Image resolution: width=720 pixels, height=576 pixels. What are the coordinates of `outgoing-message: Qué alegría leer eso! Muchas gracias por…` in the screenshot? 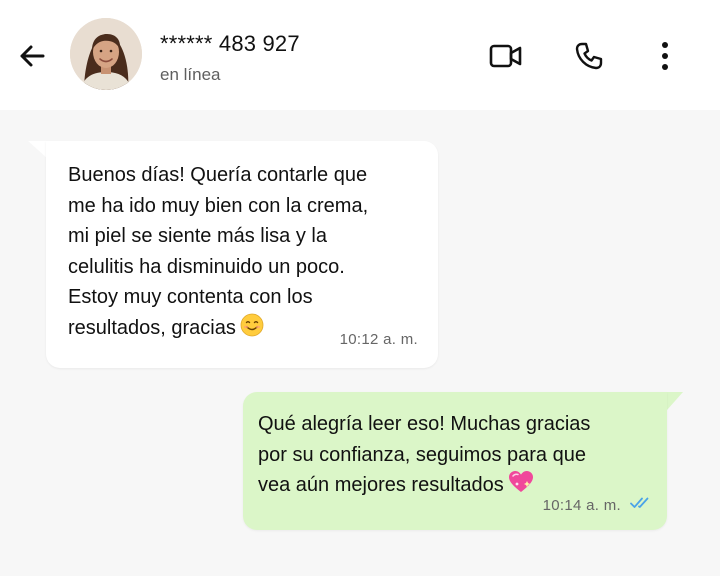 It's located at (455, 461).